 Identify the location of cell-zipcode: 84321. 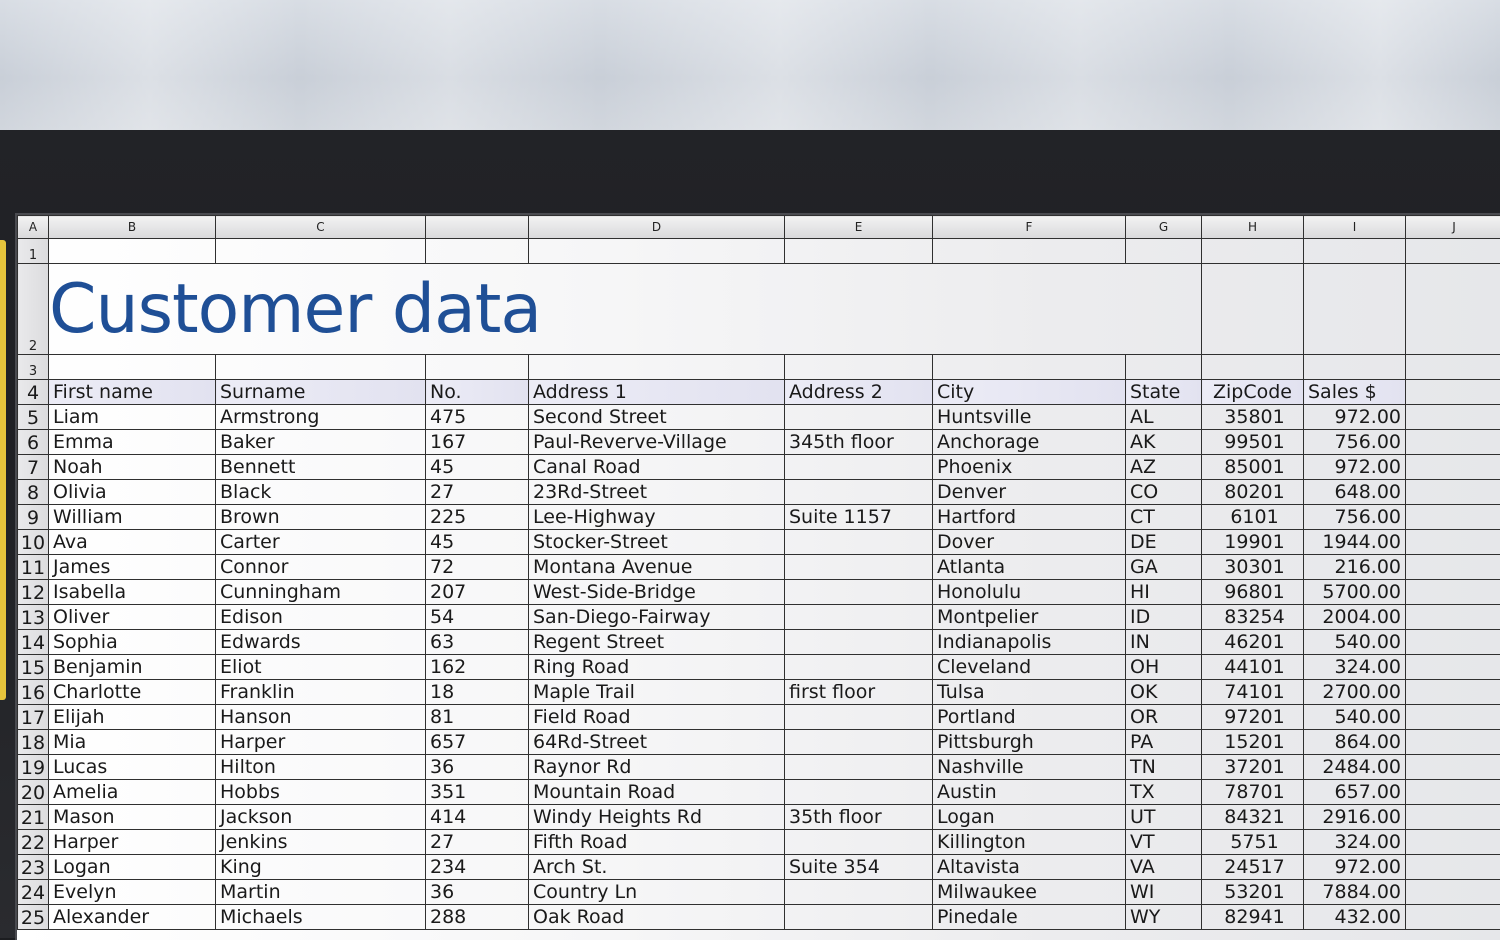
(1253, 817).